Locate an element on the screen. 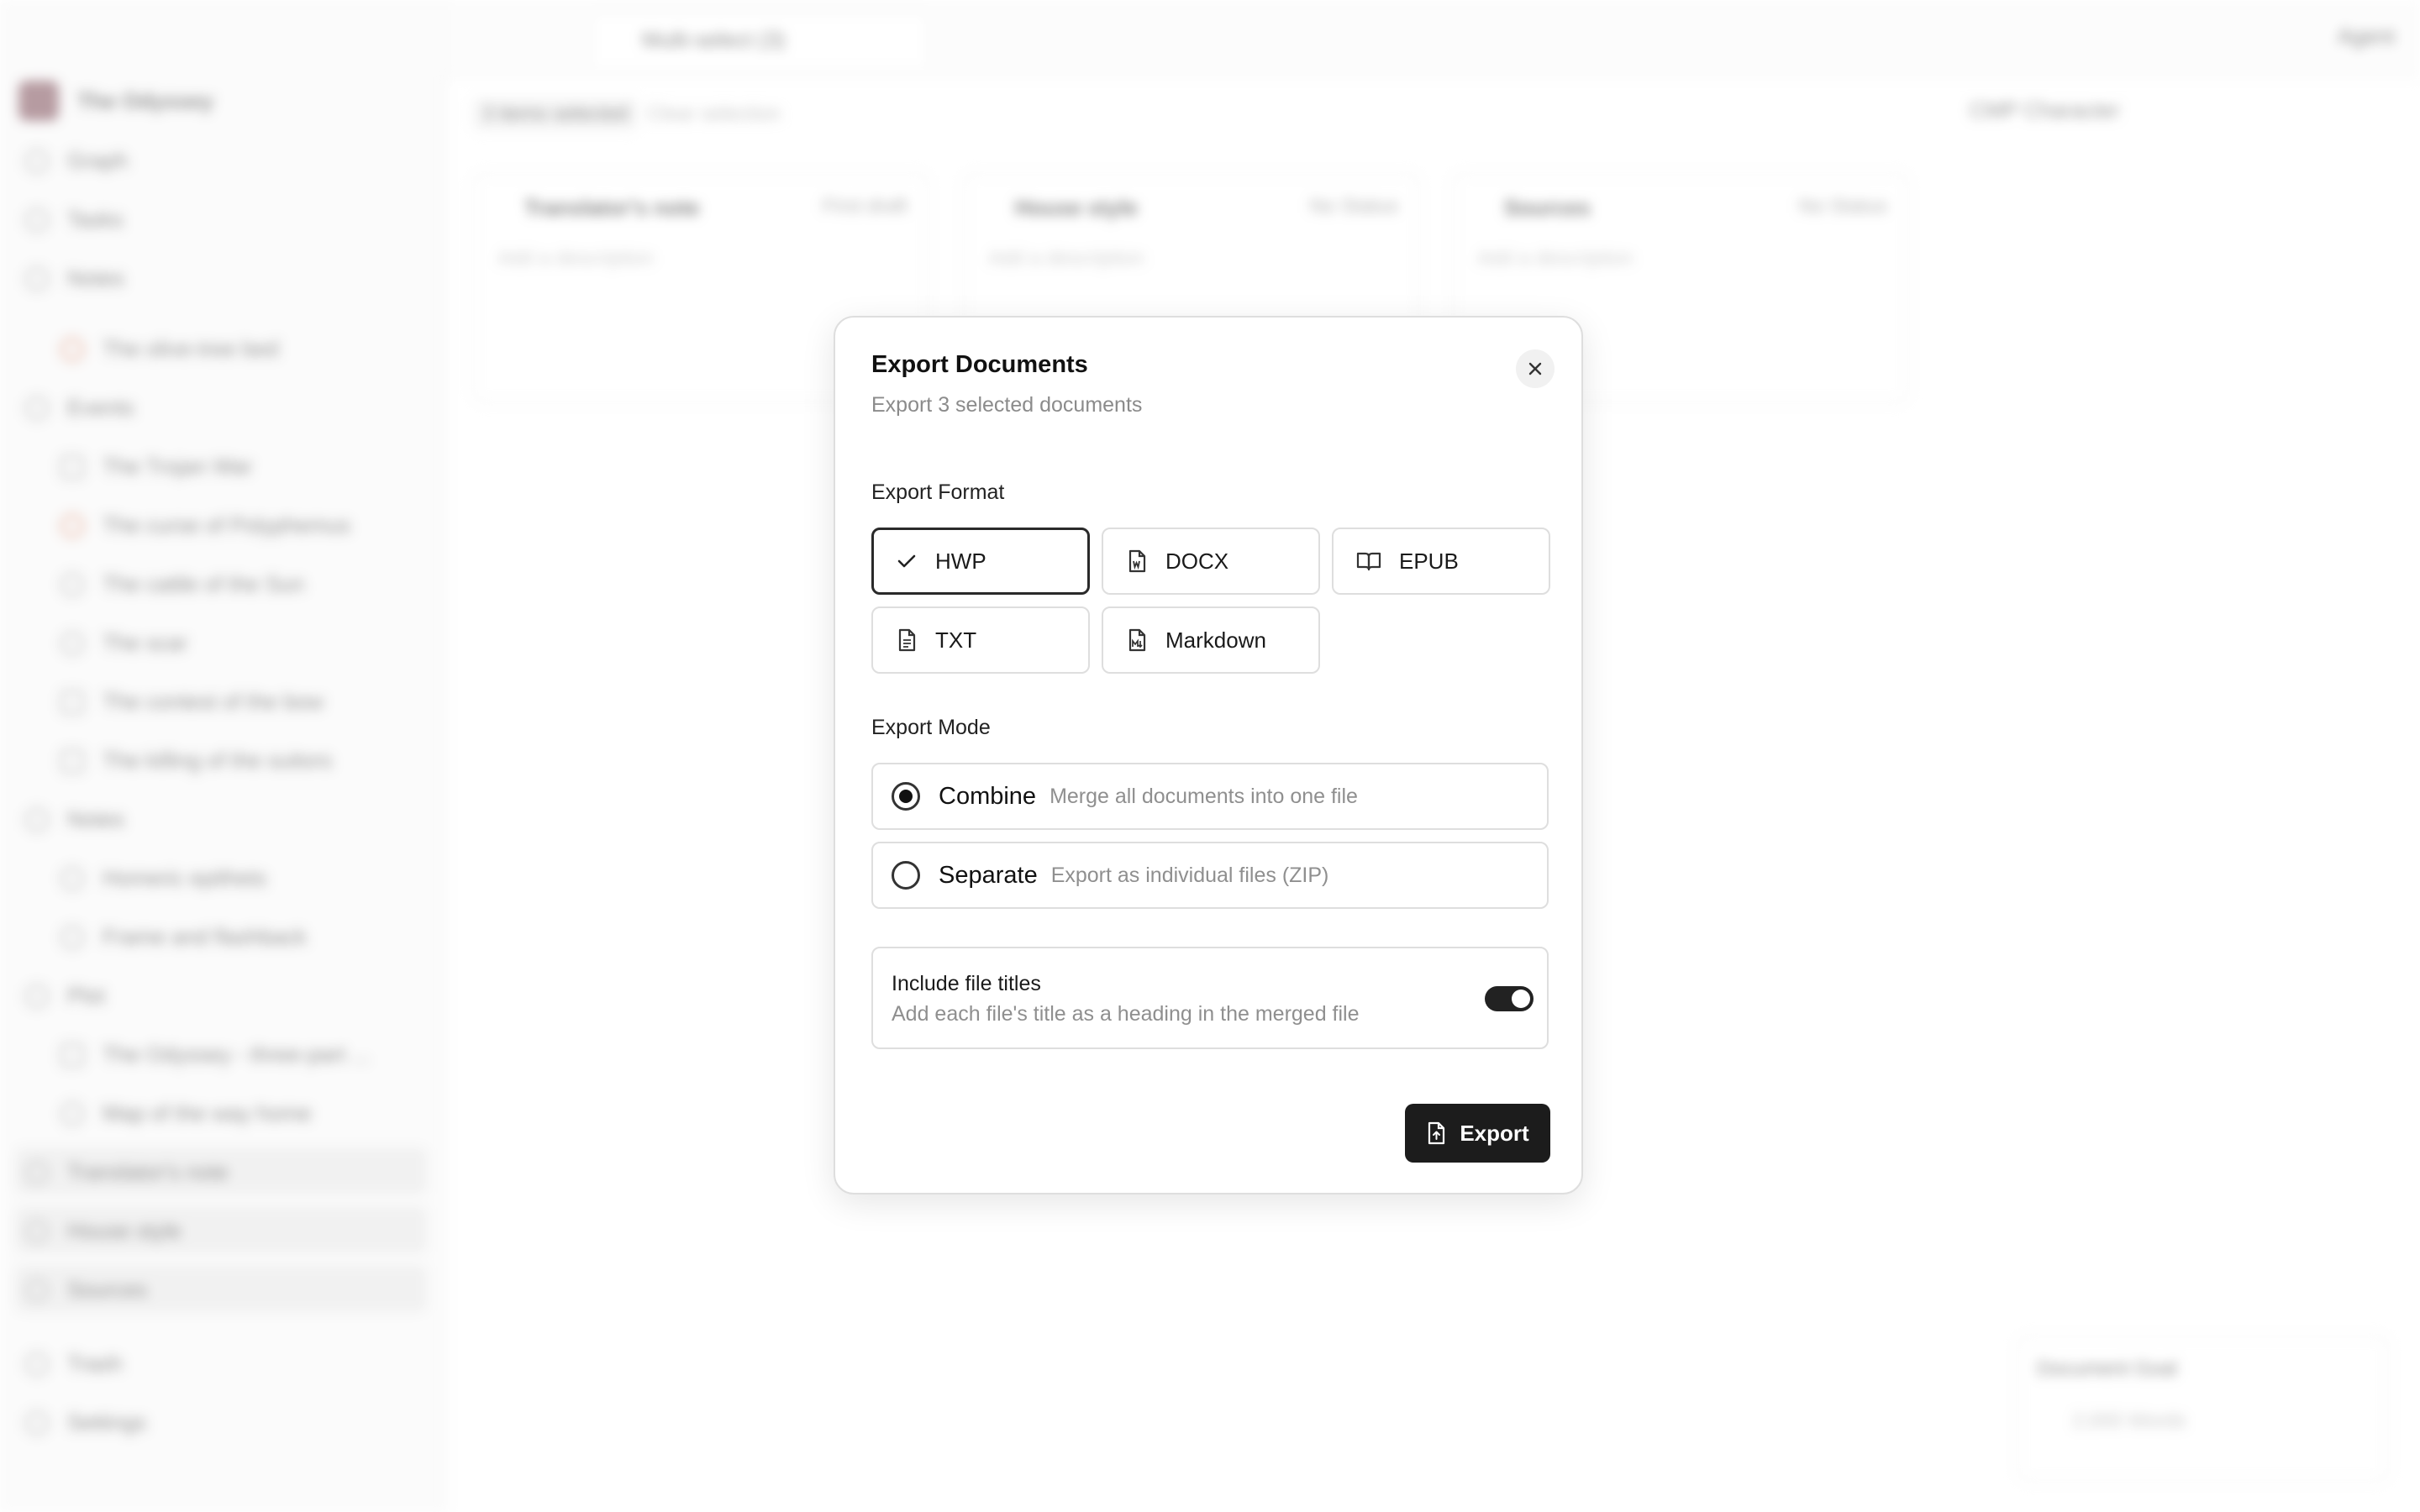  mode-description: Export as individual files (ZIP) is located at coordinates (1189, 875).